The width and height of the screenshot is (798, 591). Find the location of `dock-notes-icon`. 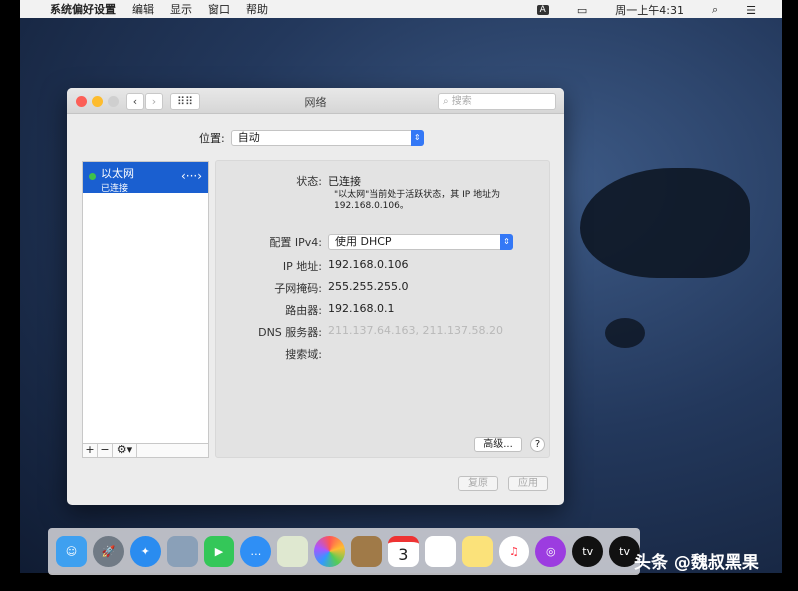

dock-notes-icon is located at coordinates (477, 551).